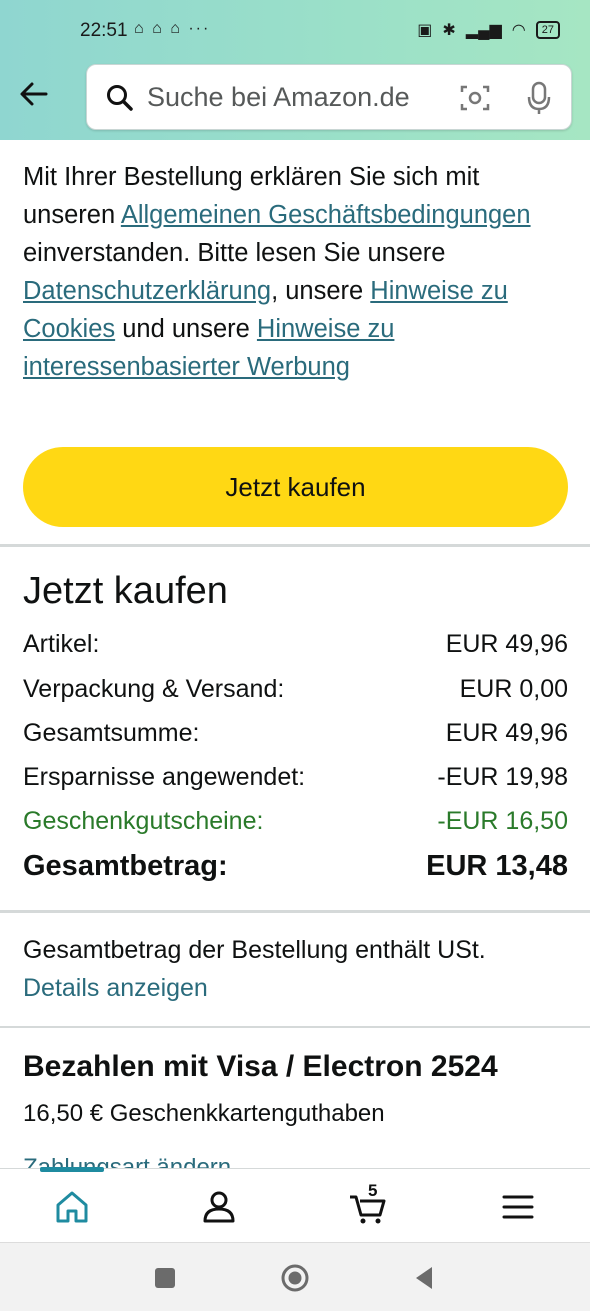 The width and height of the screenshot is (590, 1311). I want to click on camera-icon, so click(475, 98).